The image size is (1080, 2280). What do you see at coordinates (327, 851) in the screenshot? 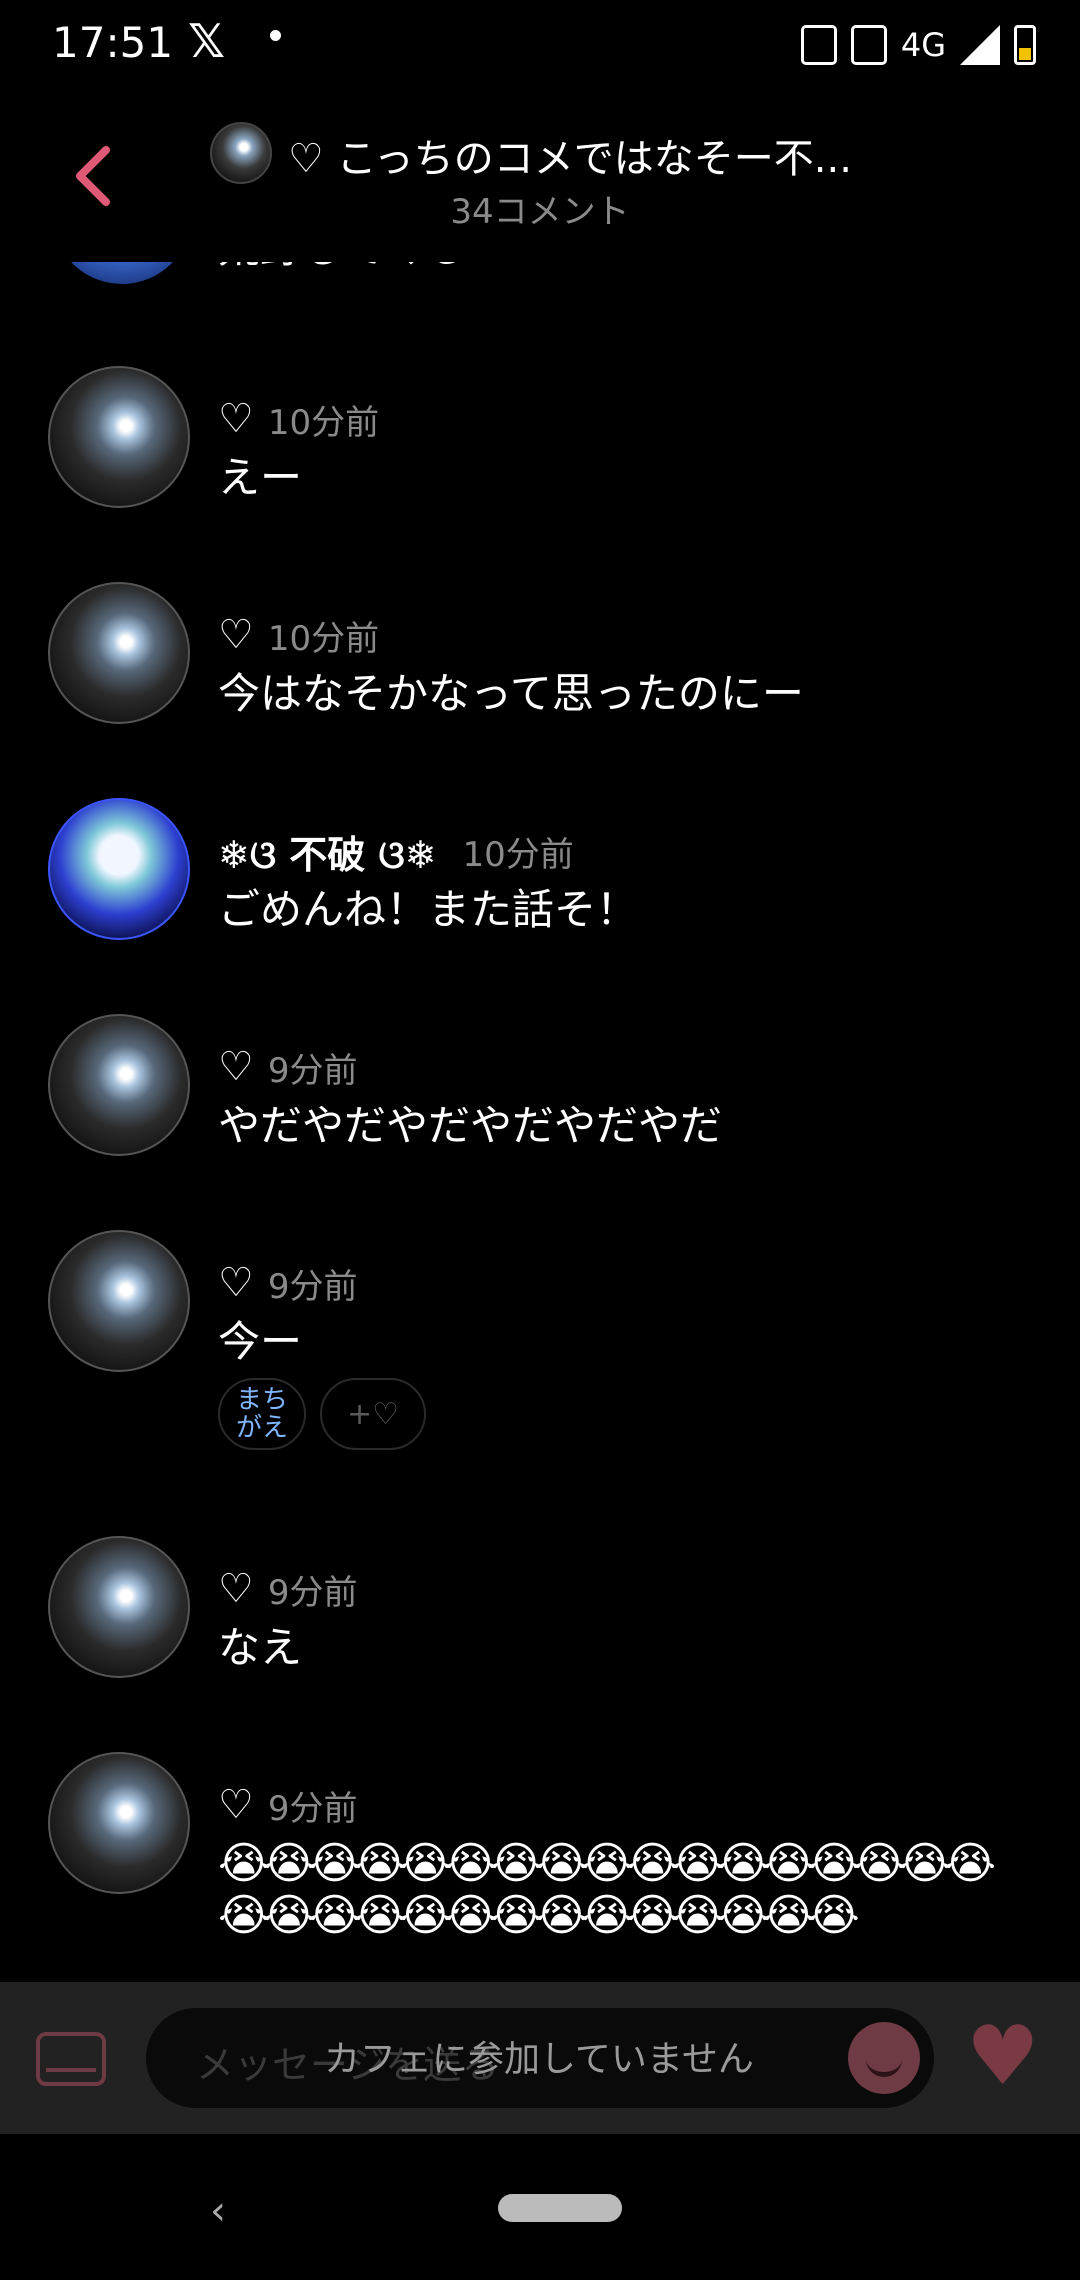
I see `comment-author: ❄︎ଓ 不破 ଓ❄︎` at bounding box center [327, 851].